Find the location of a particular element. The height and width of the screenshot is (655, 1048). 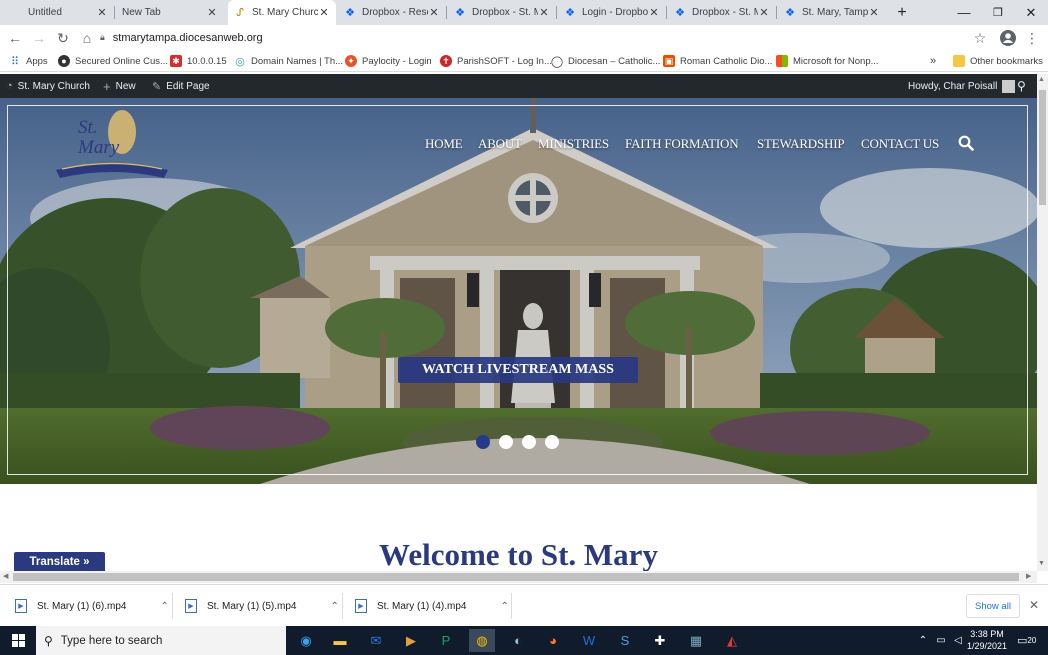

download-item: ▶ St. Mary (1) (6).mp4 ⌃ is located at coordinates (92, 606).